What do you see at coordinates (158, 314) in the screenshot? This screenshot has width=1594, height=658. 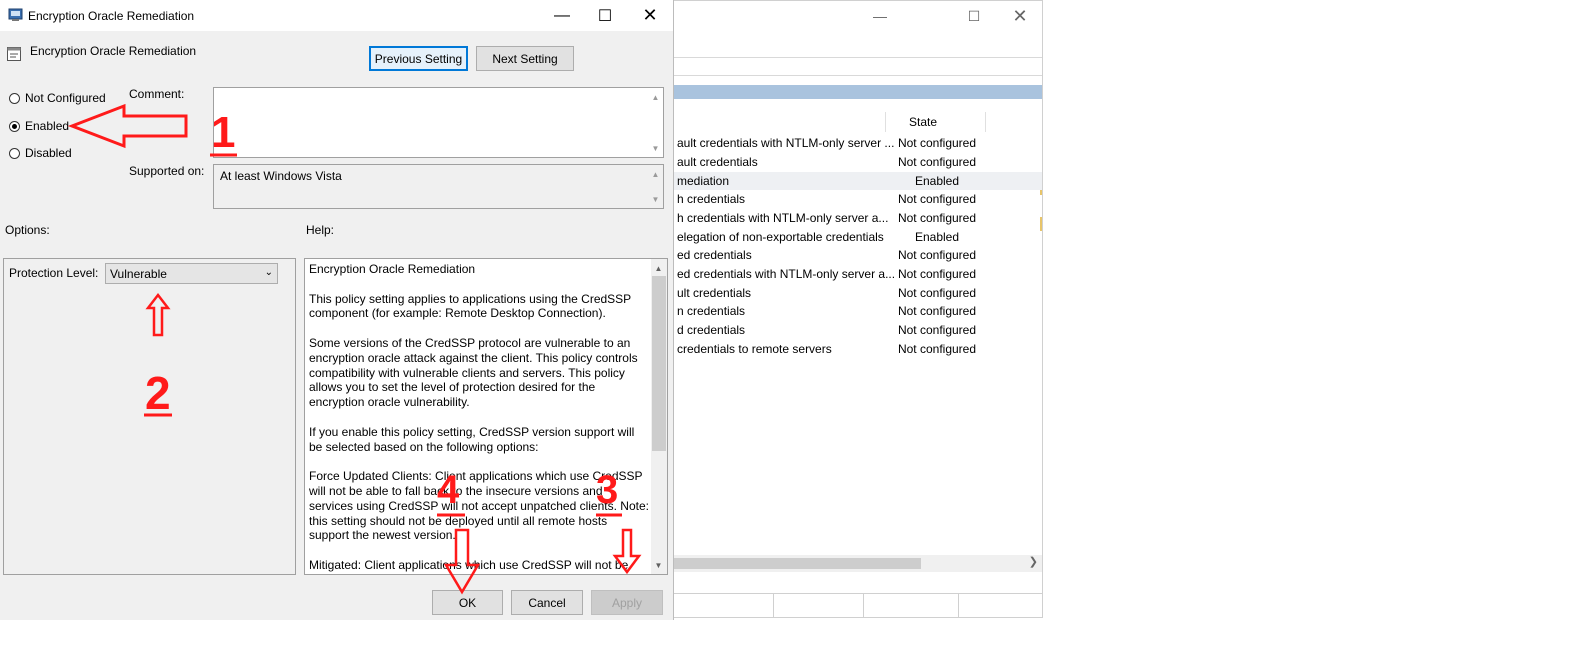 I see `up-arrow-icon` at bounding box center [158, 314].